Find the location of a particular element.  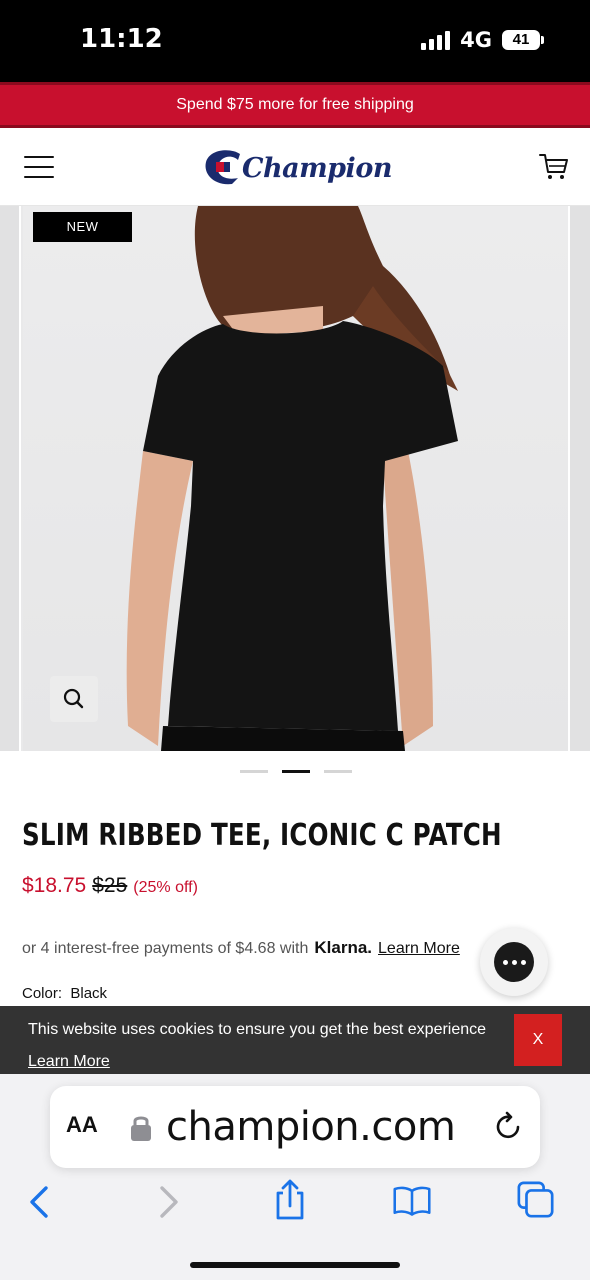

hamburger-menu-icon is located at coordinates (39, 167).